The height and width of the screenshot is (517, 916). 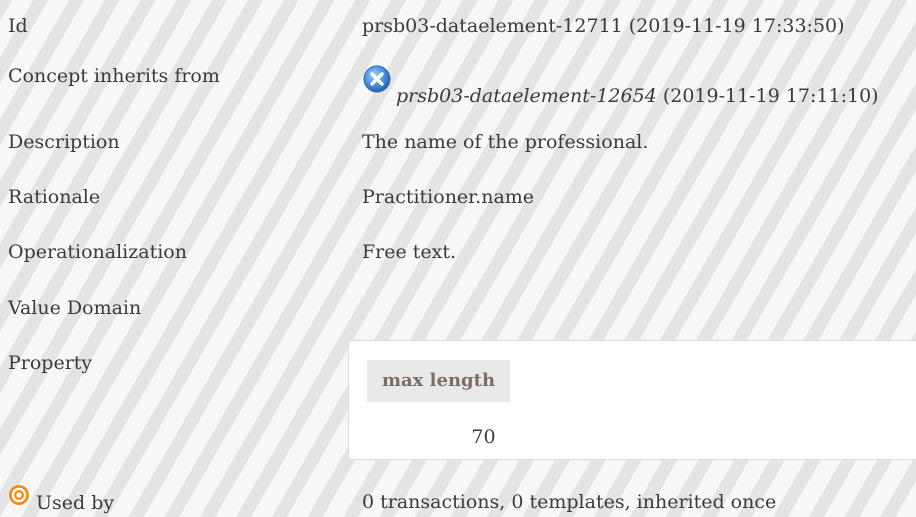 I want to click on target-icon, so click(x=19, y=495).